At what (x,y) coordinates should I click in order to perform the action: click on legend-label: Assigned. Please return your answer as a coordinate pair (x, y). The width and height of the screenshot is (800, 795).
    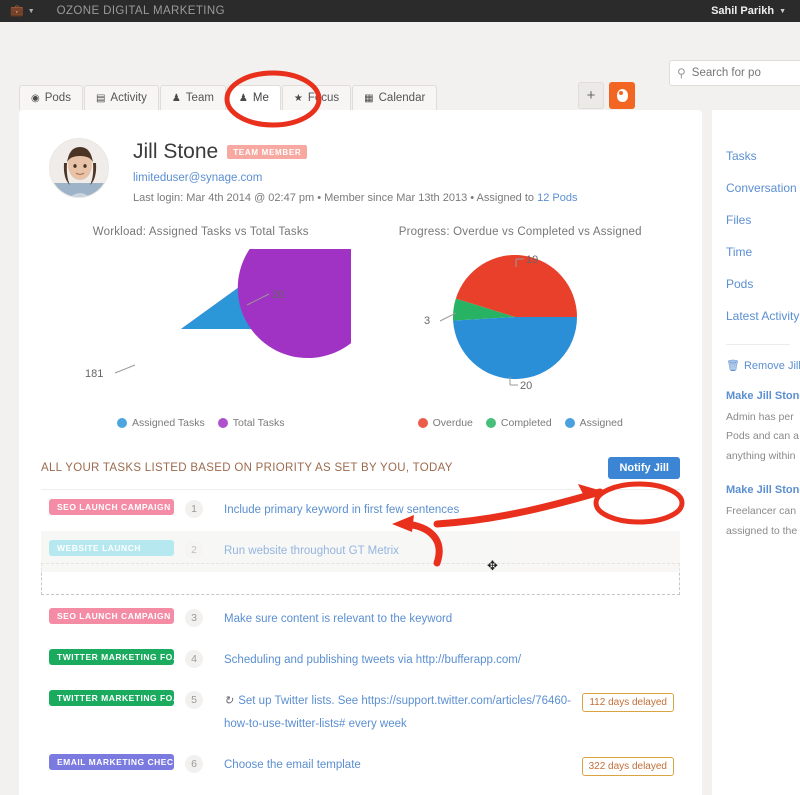
    Looking at the image, I should click on (601, 422).